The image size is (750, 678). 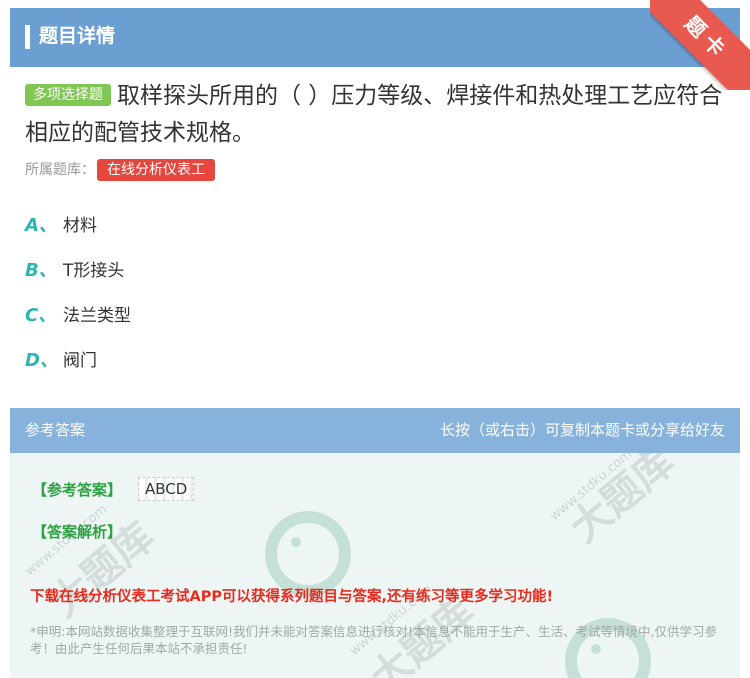 What do you see at coordinates (80, 226) in the screenshot?
I see `option-text: 材料` at bounding box center [80, 226].